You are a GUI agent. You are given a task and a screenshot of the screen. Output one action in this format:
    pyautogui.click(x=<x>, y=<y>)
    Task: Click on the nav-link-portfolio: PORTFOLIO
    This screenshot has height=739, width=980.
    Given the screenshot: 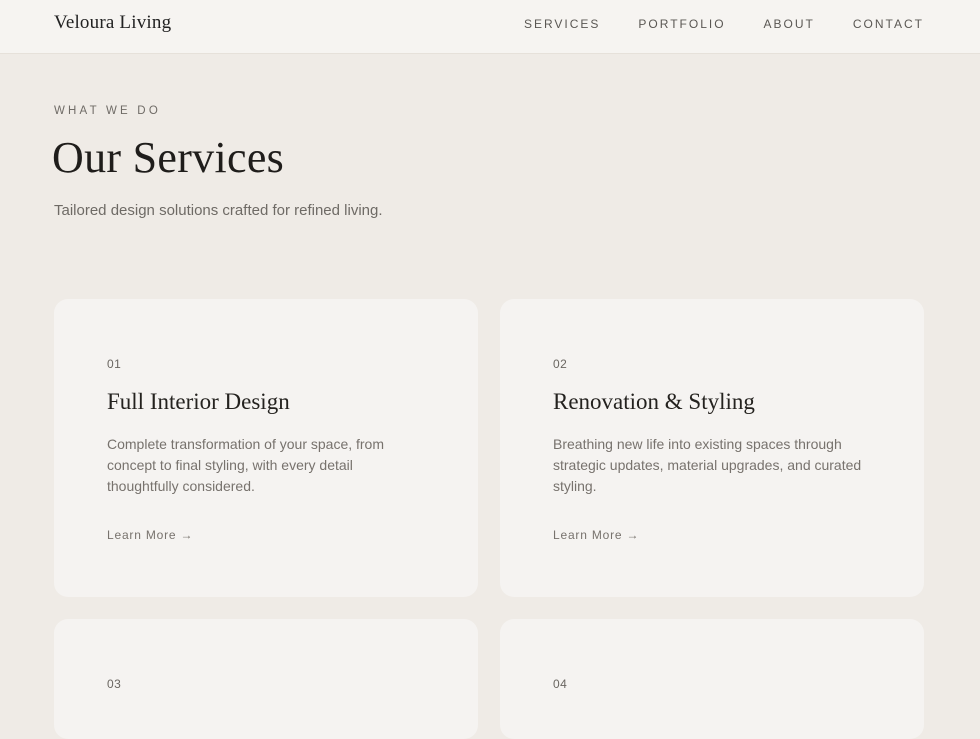 What is the action you would take?
    pyautogui.click(x=681, y=24)
    